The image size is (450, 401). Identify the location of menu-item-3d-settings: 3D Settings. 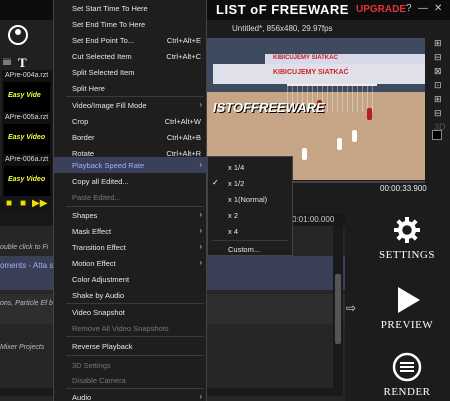
(130, 365).